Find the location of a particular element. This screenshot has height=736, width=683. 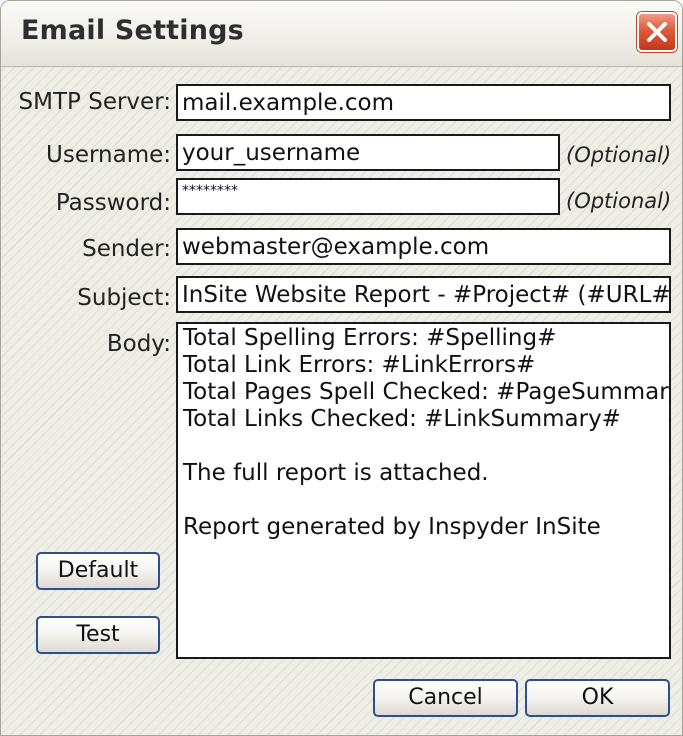

title-bar: Email Settings is located at coordinates (341, 34).